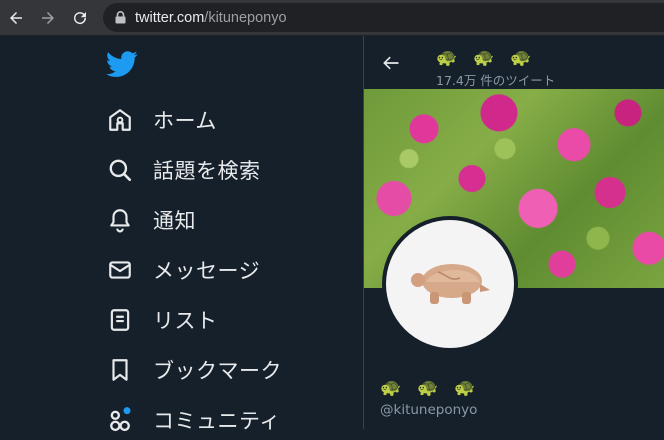  What do you see at coordinates (492, 58) in the screenshot?
I see `profile-display-name: 🐢🐢🐢` at bounding box center [492, 58].